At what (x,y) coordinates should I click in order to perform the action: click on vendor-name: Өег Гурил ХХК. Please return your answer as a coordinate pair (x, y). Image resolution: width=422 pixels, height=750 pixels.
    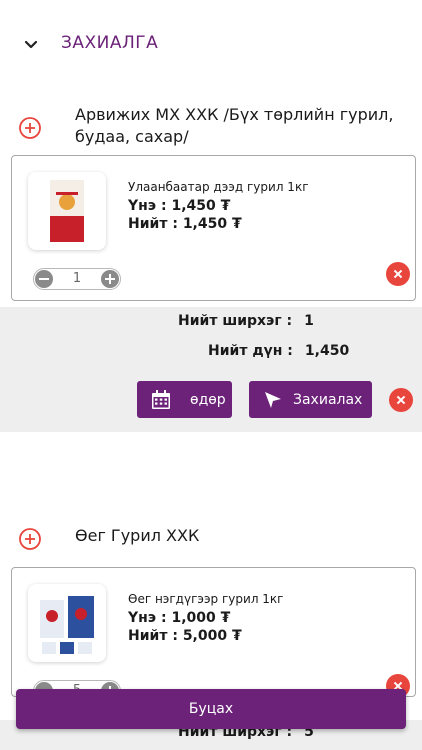
    Looking at the image, I should click on (137, 535).